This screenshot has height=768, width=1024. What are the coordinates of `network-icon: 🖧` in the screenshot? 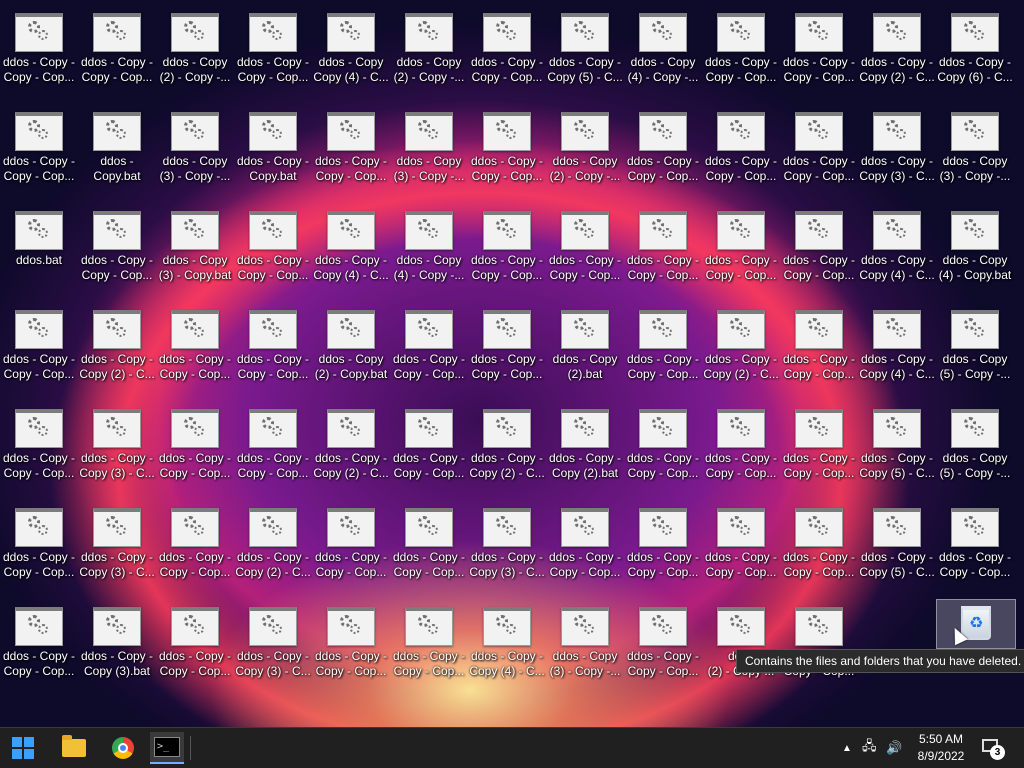 It's located at (869, 748).